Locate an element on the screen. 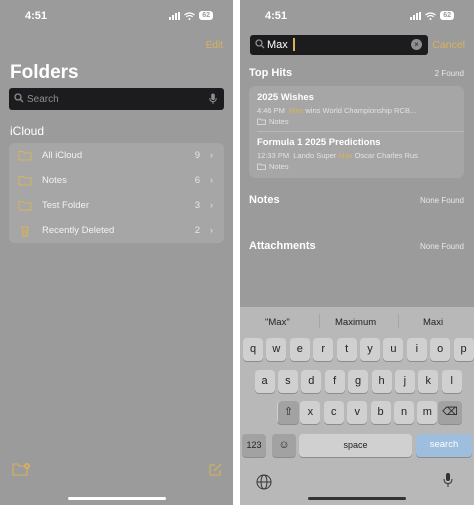  key-m: m is located at coordinates (427, 412).